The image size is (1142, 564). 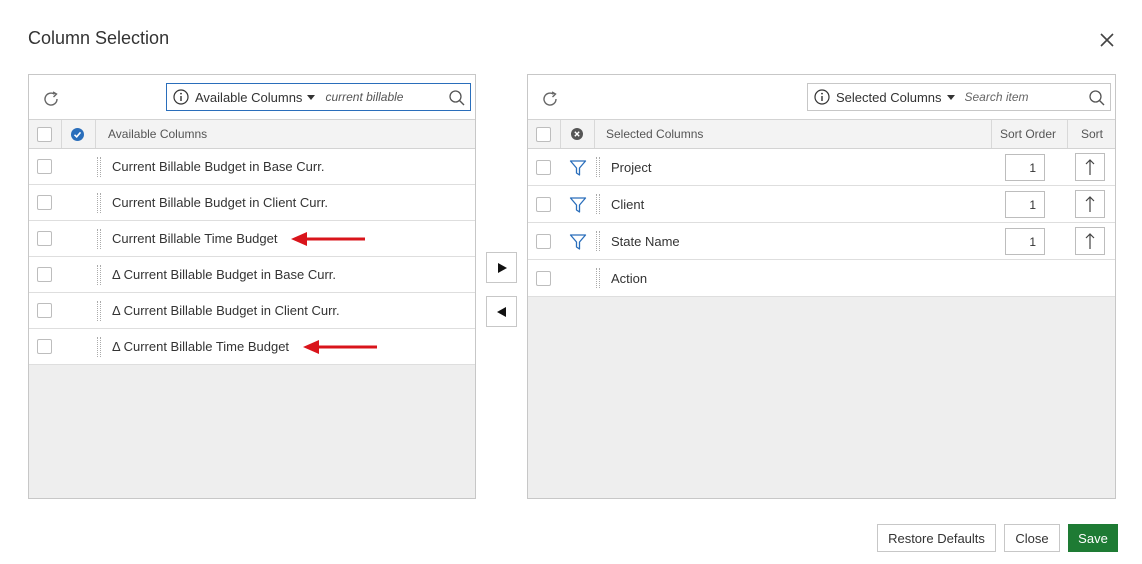 I want to click on available-column-label: Current Billable Budget in Client Curr., so click(x=220, y=202).